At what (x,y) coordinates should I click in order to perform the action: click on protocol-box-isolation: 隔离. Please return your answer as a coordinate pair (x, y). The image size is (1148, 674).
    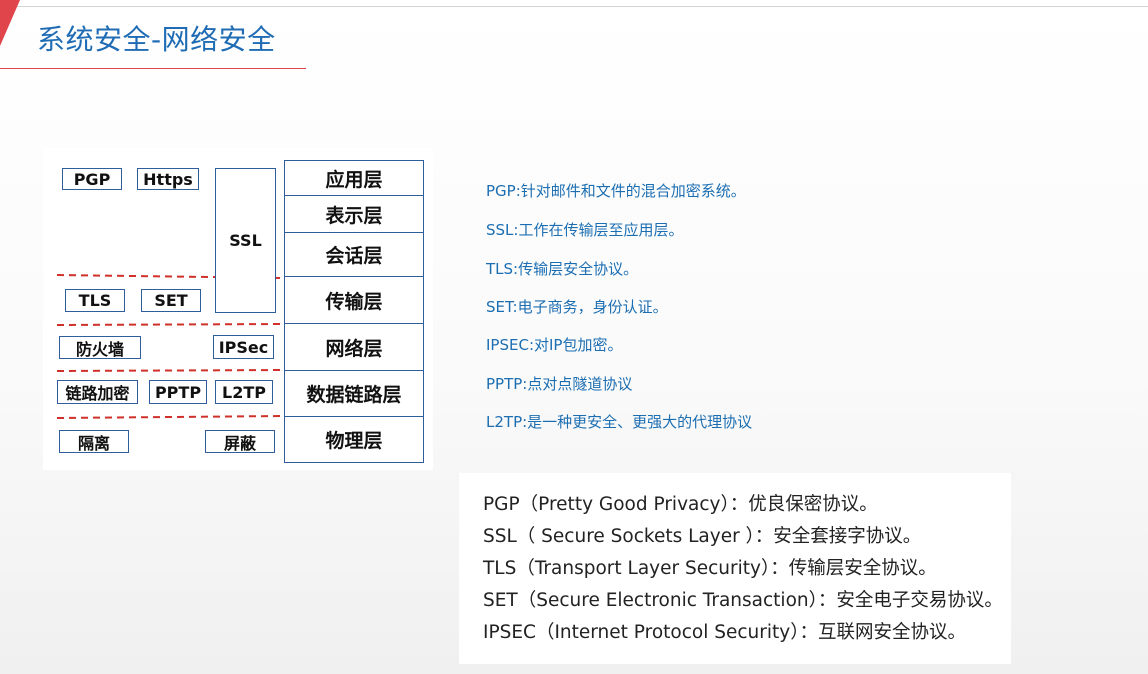
    Looking at the image, I should click on (94, 441).